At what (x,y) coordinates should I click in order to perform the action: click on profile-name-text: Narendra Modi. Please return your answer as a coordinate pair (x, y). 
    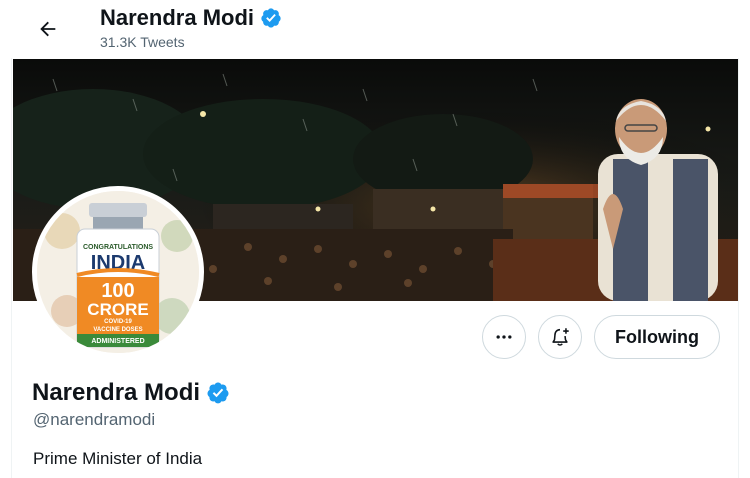
    Looking at the image, I should click on (116, 392).